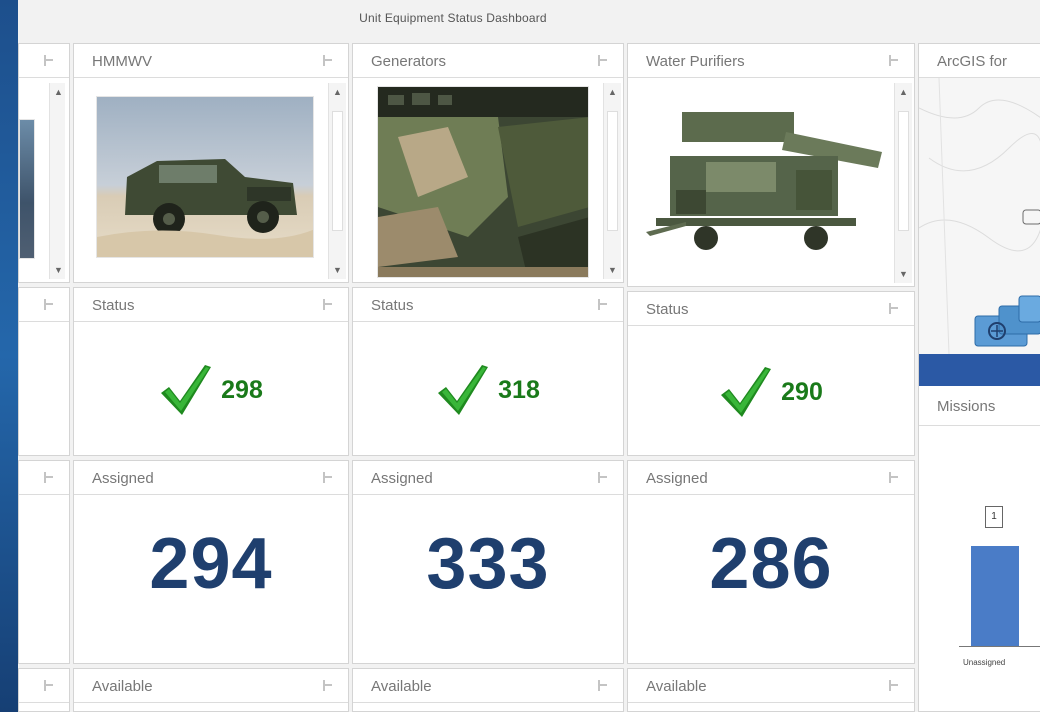 This screenshot has width=1040, height=712. I want to click on water-purifiers-assigned-panel: Assigned 286, so click(771, 562).